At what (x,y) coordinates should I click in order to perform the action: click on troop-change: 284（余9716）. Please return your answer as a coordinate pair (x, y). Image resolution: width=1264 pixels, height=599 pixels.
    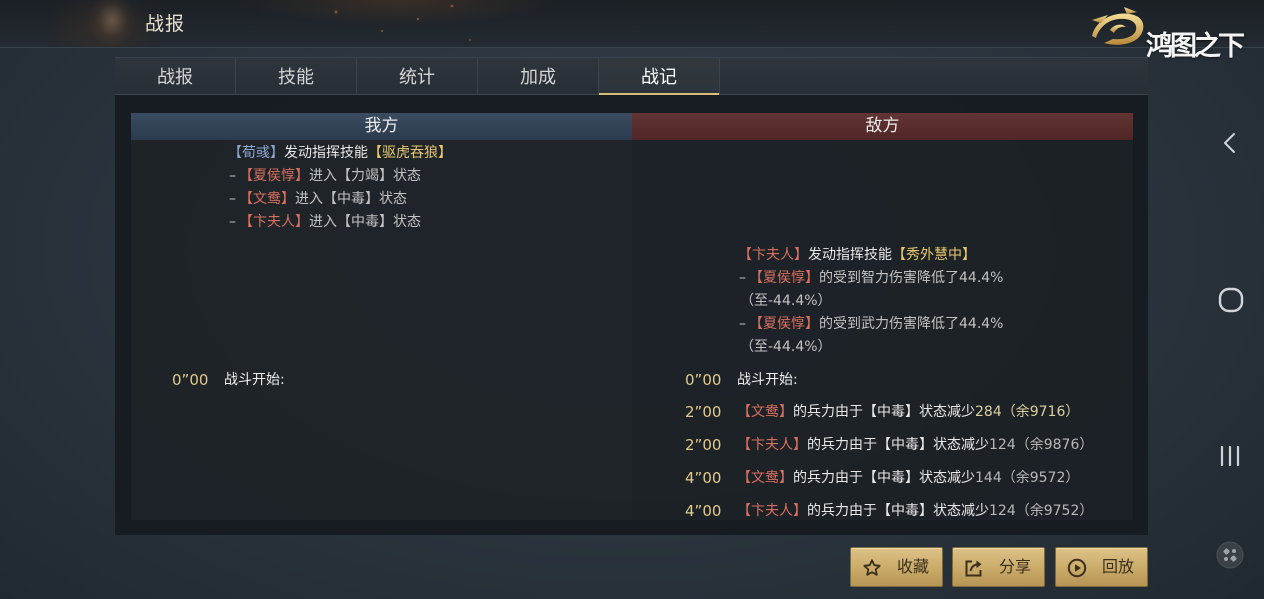
    Looking at the image, I should click on (1027, 412).